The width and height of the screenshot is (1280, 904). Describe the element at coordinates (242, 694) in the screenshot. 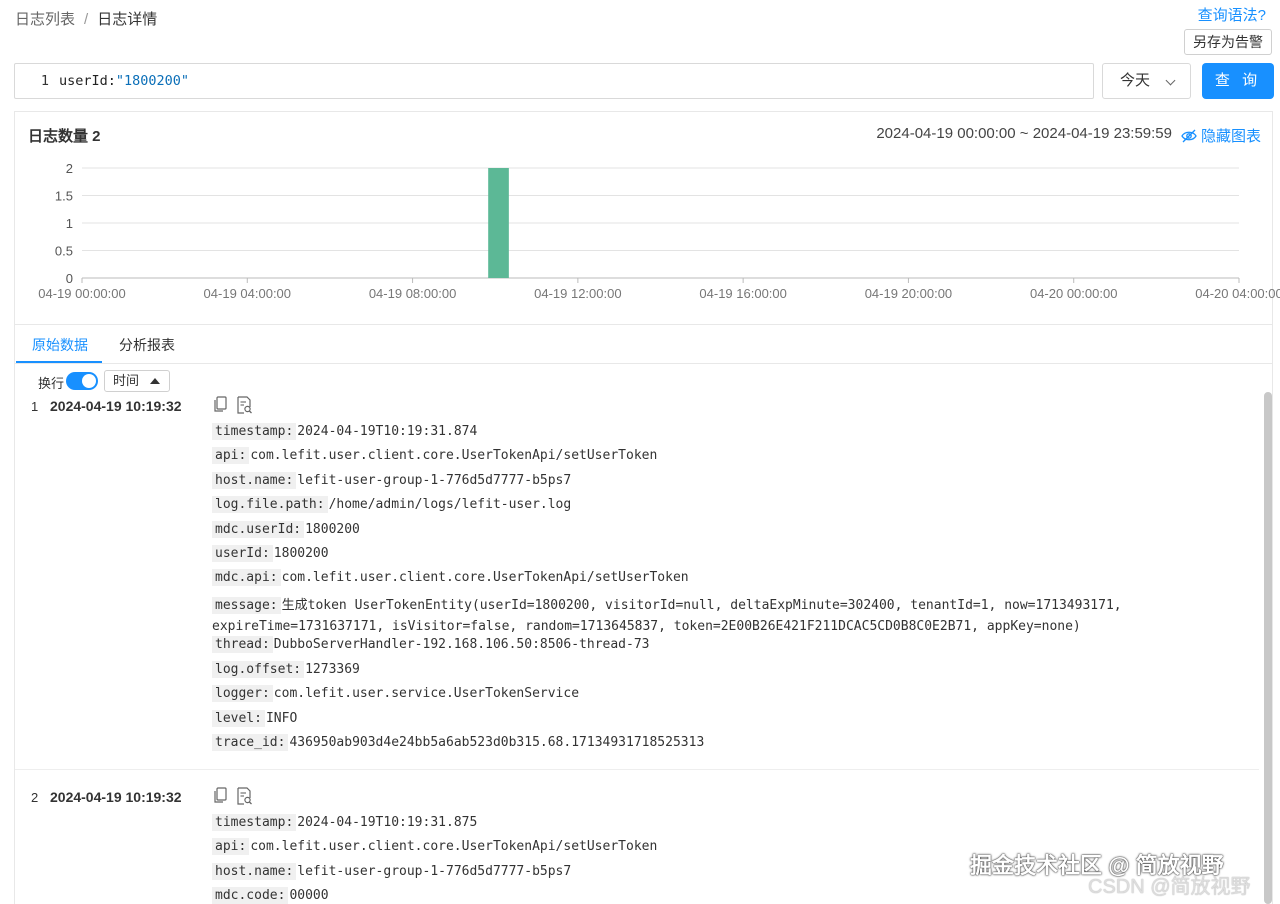

I see `field-key: logger:` at that location.